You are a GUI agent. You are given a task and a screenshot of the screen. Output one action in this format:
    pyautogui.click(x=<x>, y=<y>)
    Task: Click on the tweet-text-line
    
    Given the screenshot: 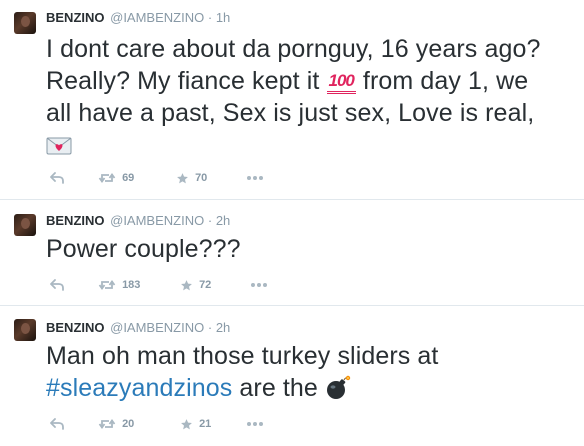 What is the action you would take?
    pyautogui.click(x=311, y=145)
    